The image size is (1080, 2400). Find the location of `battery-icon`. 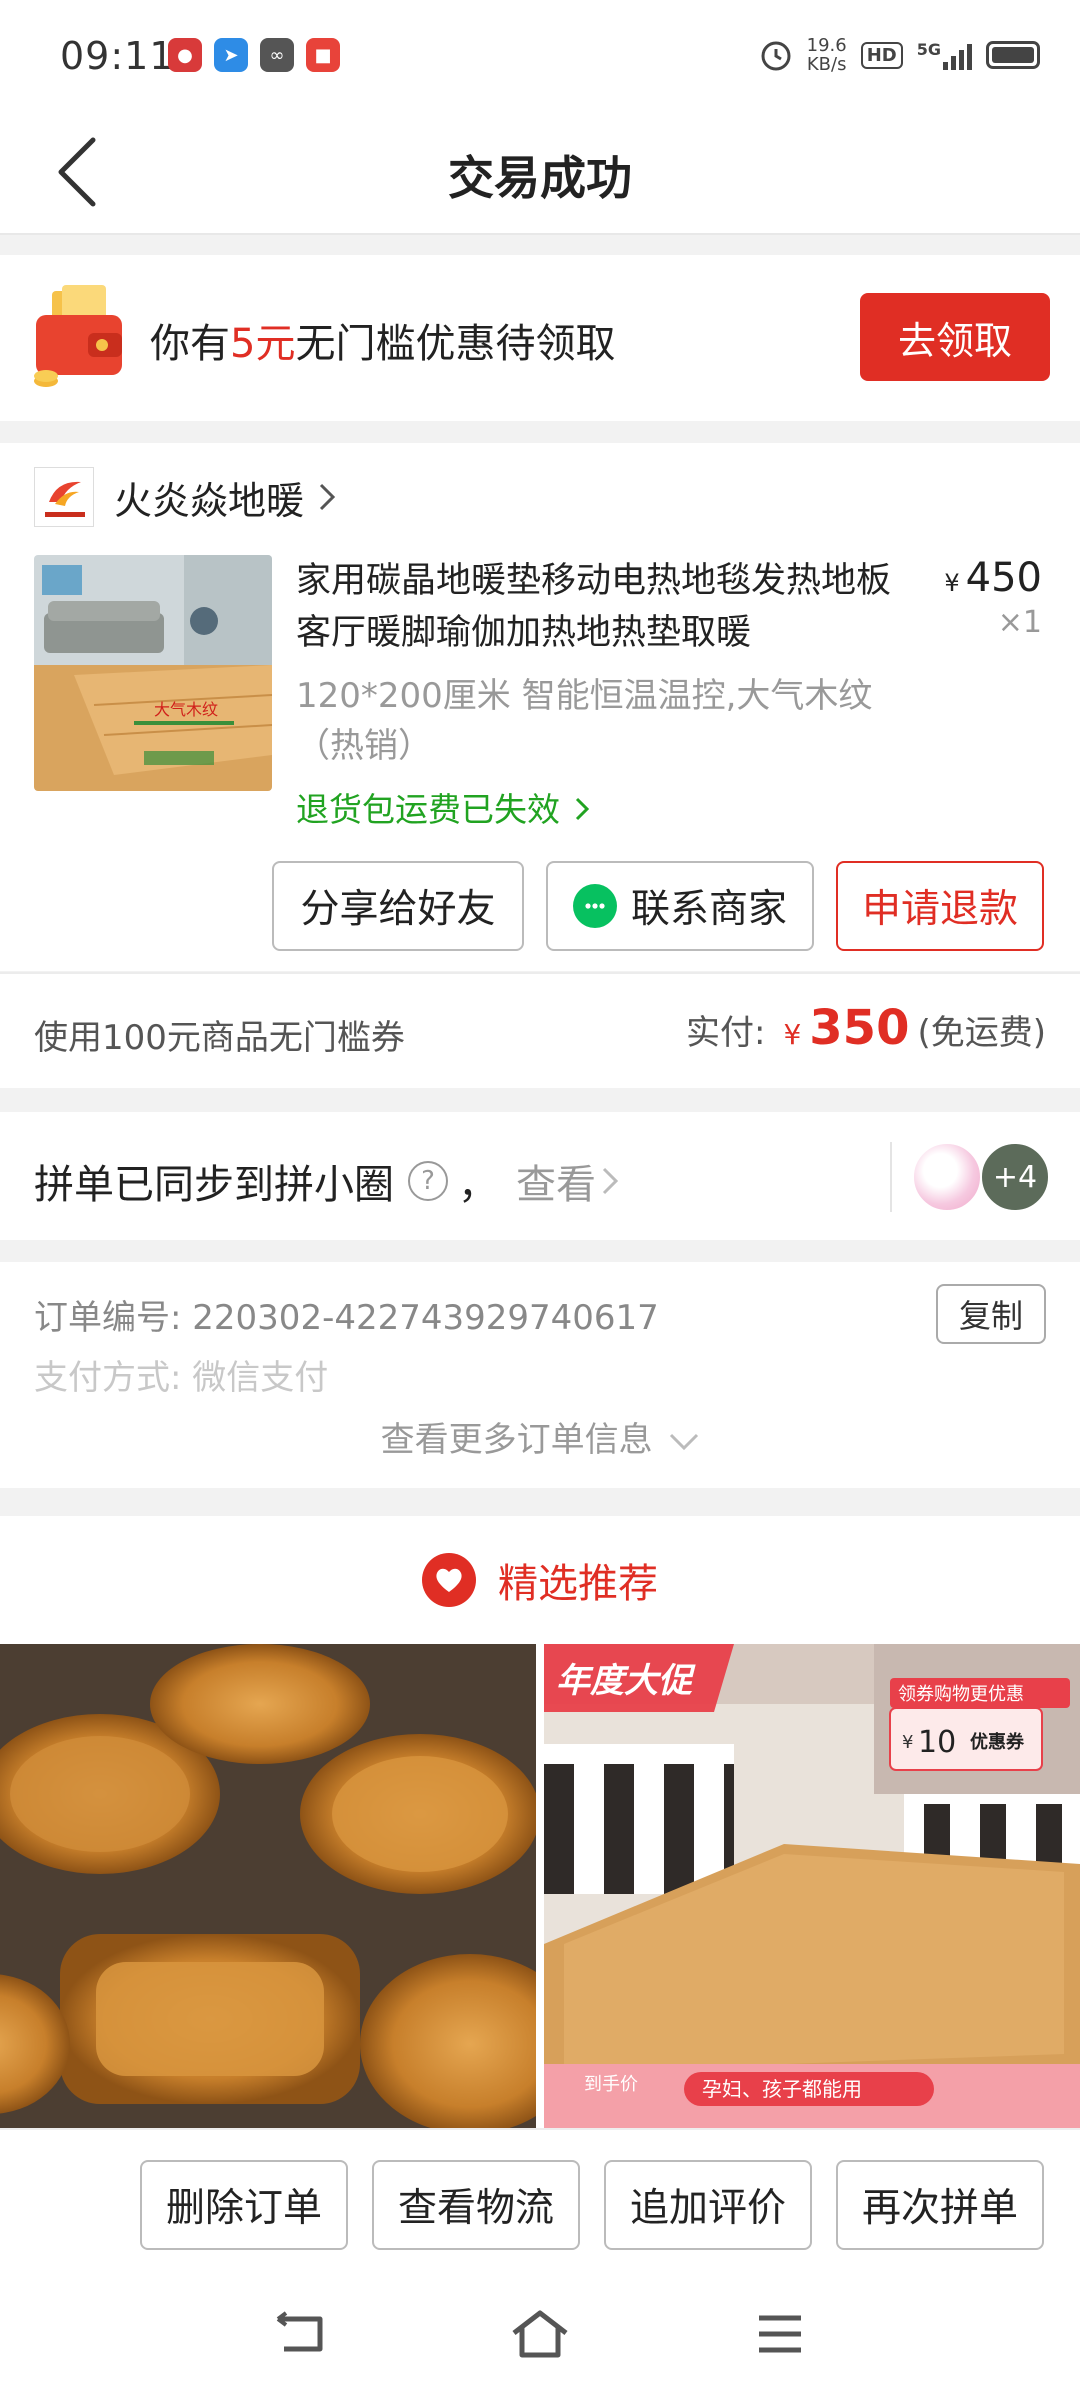

battery-icon is located at coordinates (1013, 55).